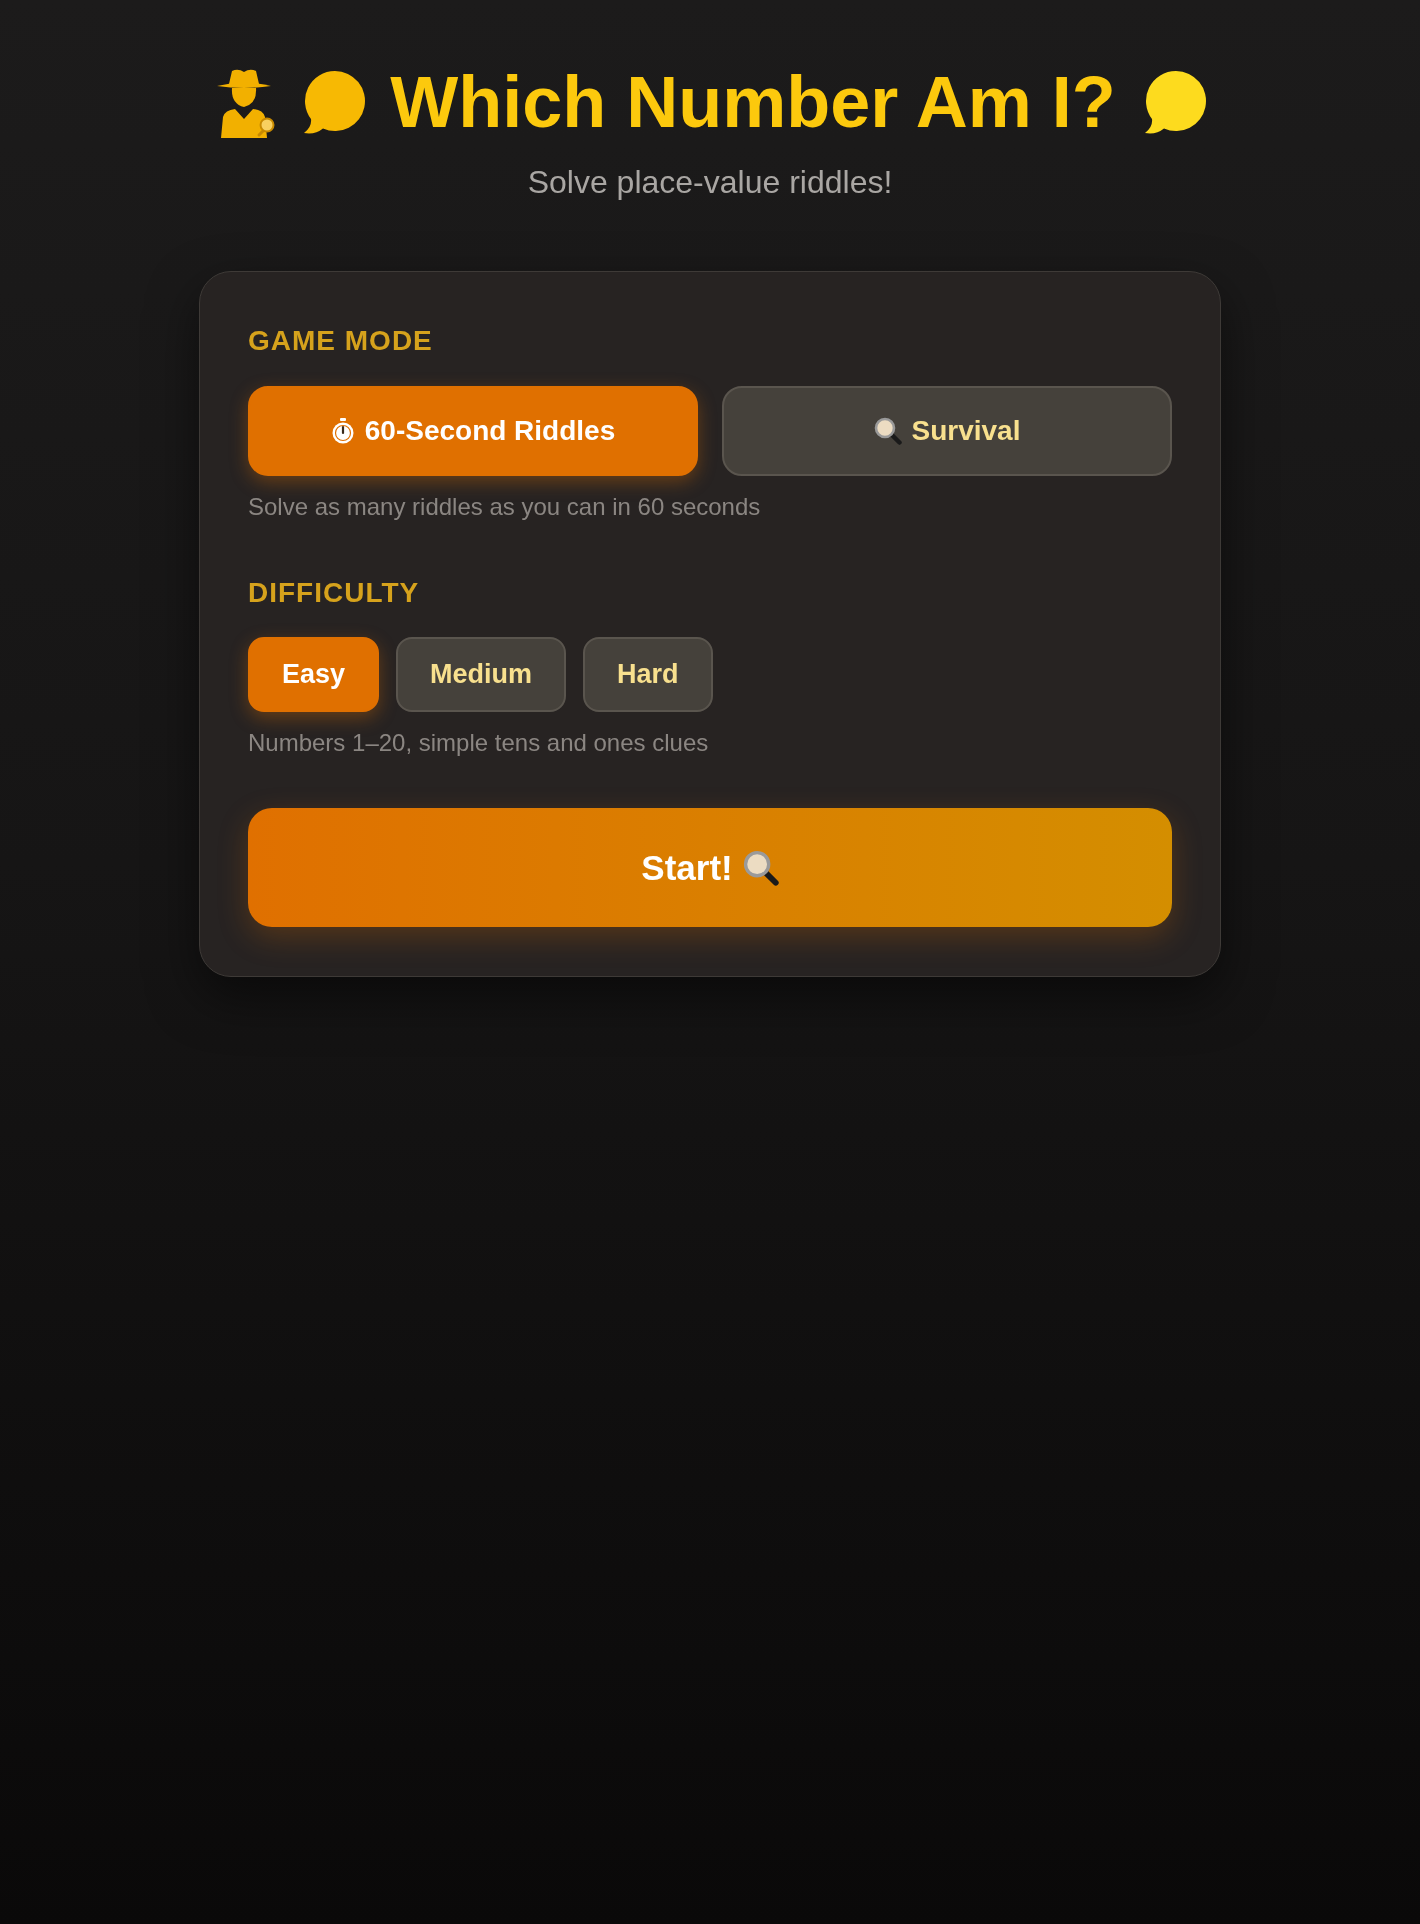 Image resolution: width=1420 pixels, height=1924 pixels. Describe the element at coordinates (505, 507) in the screenshot. I see `mode-description: Solve as many riddles as you can in 60 seconds` at that location.